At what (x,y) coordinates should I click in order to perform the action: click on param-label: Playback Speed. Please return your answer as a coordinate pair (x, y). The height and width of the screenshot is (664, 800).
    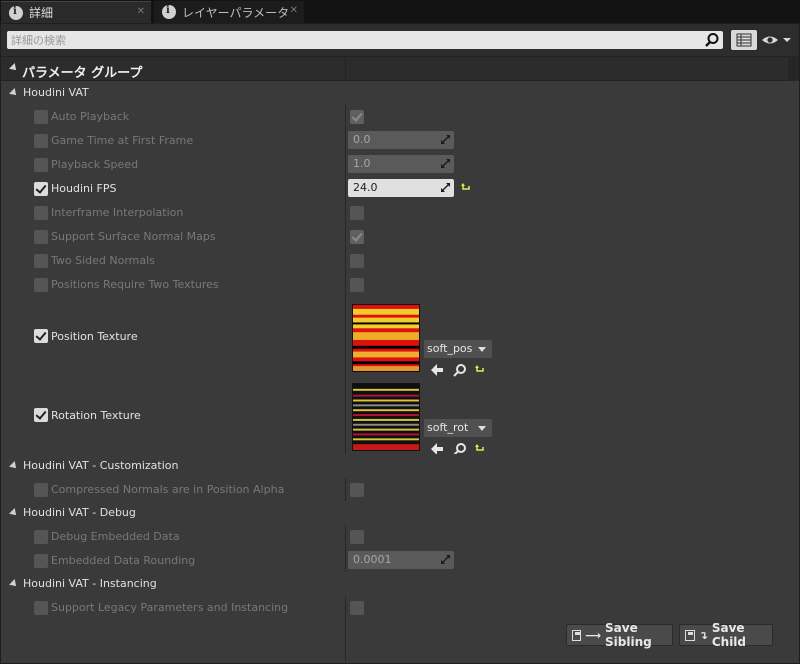
    Looking at the image, I should click on (95, 164).